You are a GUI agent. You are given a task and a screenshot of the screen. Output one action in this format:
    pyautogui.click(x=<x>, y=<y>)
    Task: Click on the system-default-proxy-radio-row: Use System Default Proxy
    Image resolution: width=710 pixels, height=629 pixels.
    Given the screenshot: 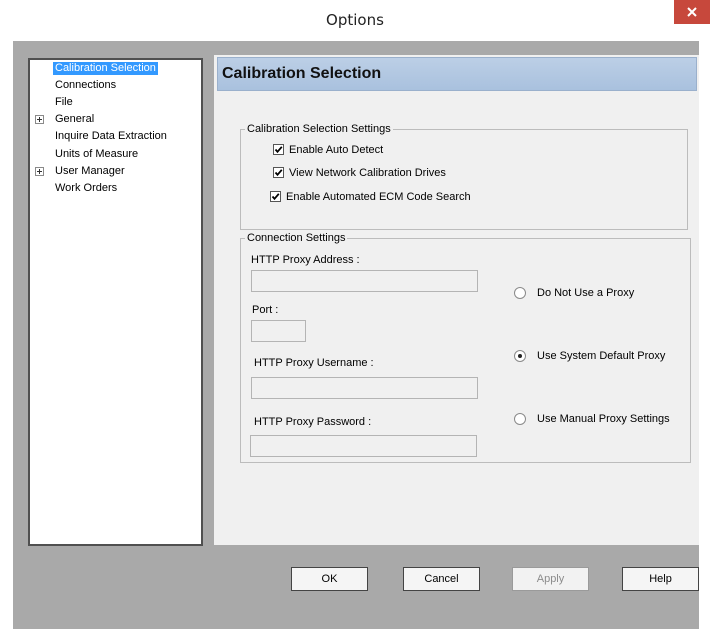 What is the action you would take?
    pyautogui.click(x=604, y=356)
    